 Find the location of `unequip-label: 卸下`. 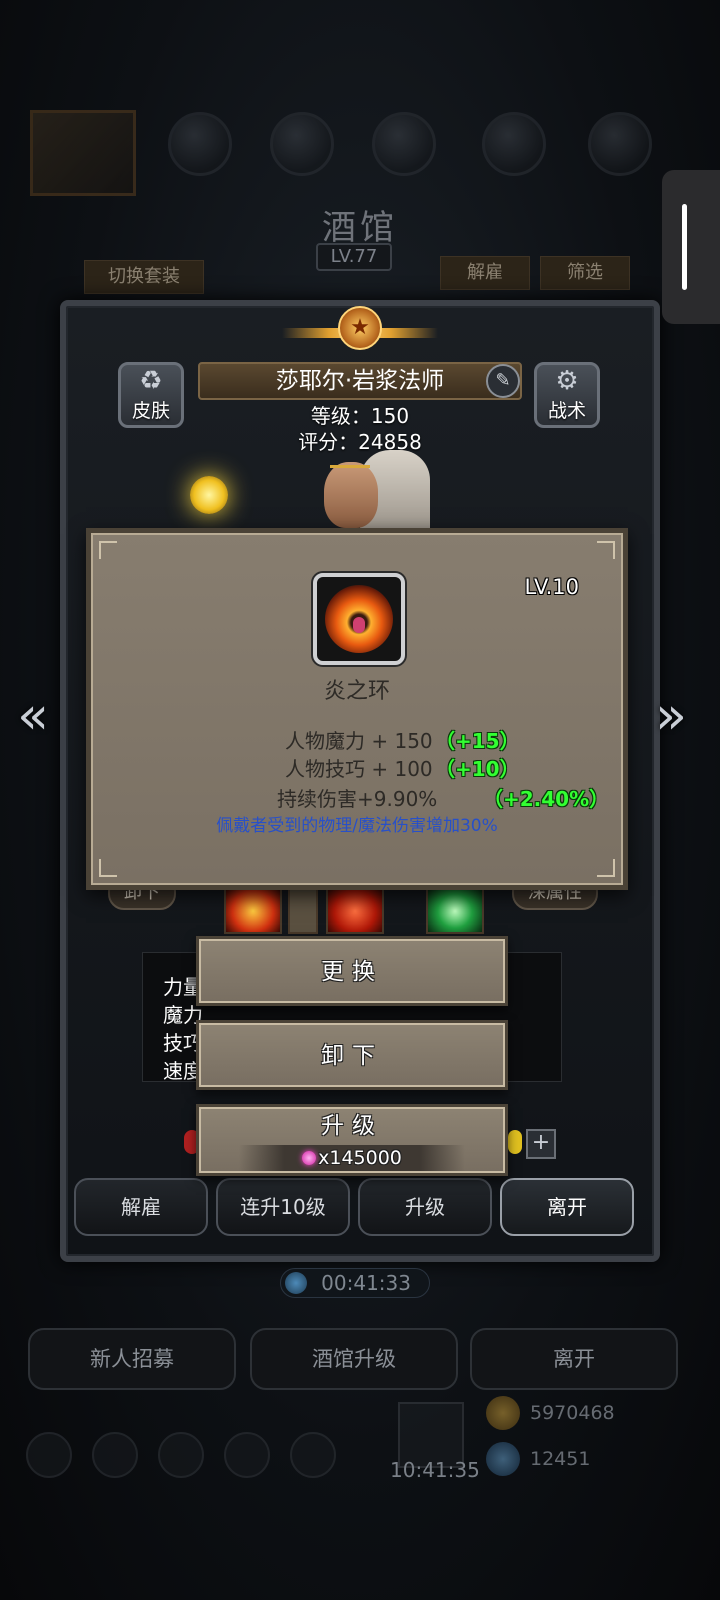

unequip-label: 卸下 is located at coordinates (352, 1056).